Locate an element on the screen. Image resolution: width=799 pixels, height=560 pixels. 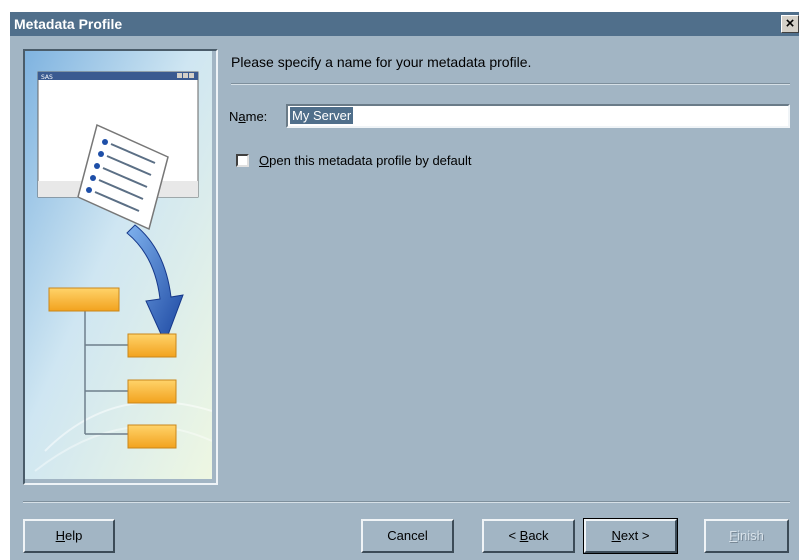
name-input: My Server is located at coordinates (538, 116).